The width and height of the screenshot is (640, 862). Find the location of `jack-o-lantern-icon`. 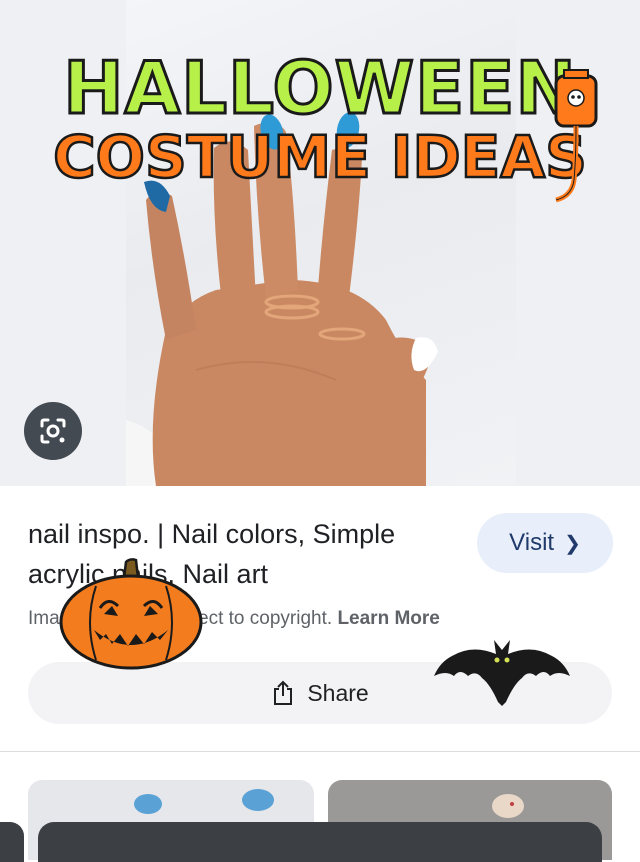

jack-o-lantern-icon is located at coordinates (131, 614).